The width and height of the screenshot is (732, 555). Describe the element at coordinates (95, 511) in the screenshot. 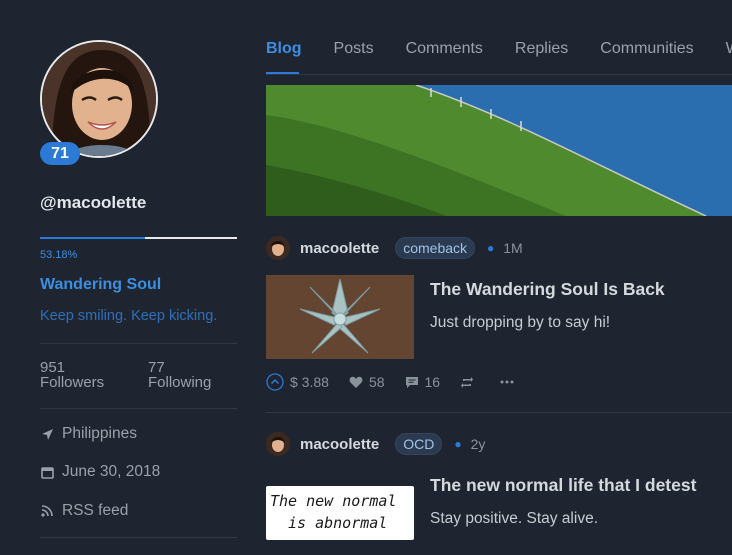

I see `rss-link: RSS feed` at that location.